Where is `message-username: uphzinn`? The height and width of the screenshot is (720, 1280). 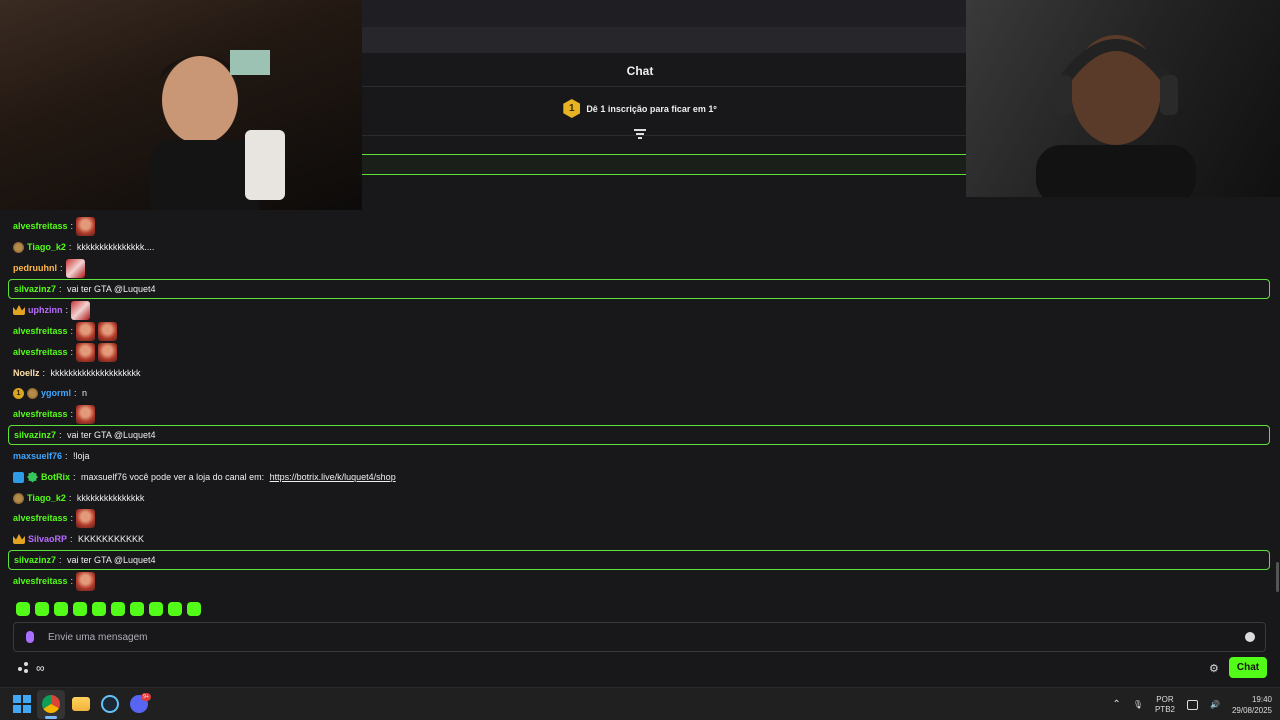
message-username: uphzinn is located at coordinates (45, 310).